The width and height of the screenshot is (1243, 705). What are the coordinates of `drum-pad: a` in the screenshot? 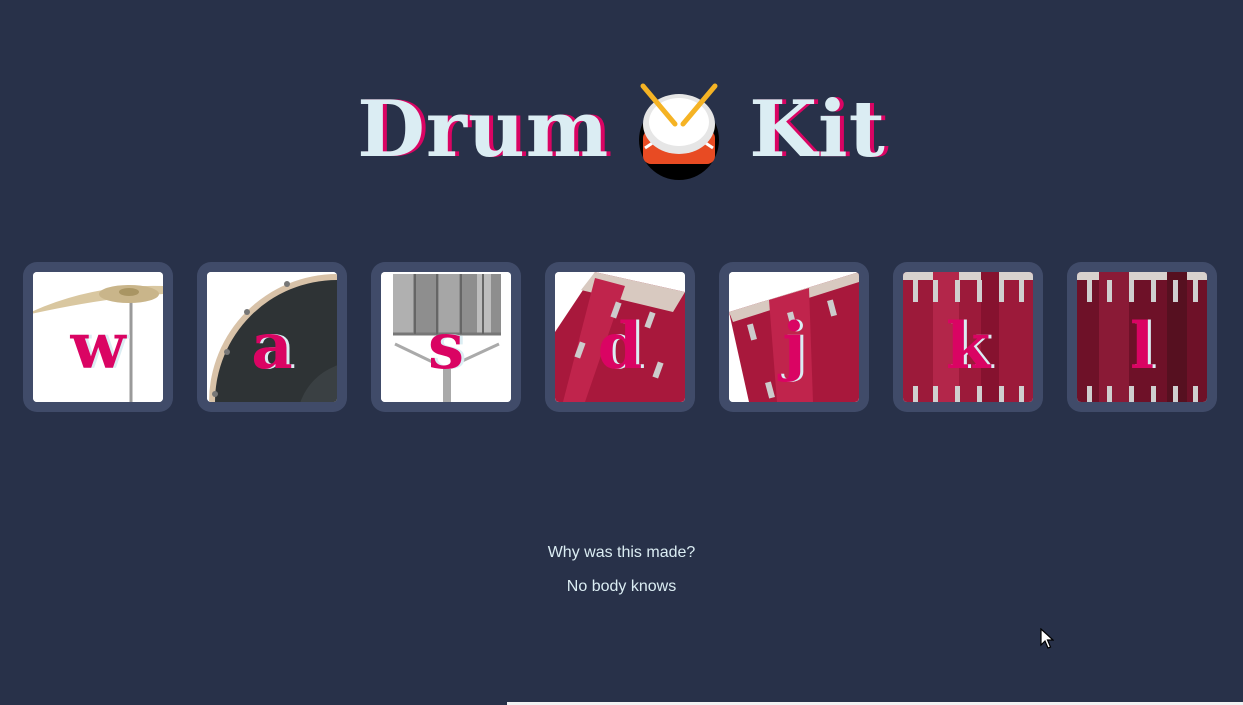 It's located at (272, 337).